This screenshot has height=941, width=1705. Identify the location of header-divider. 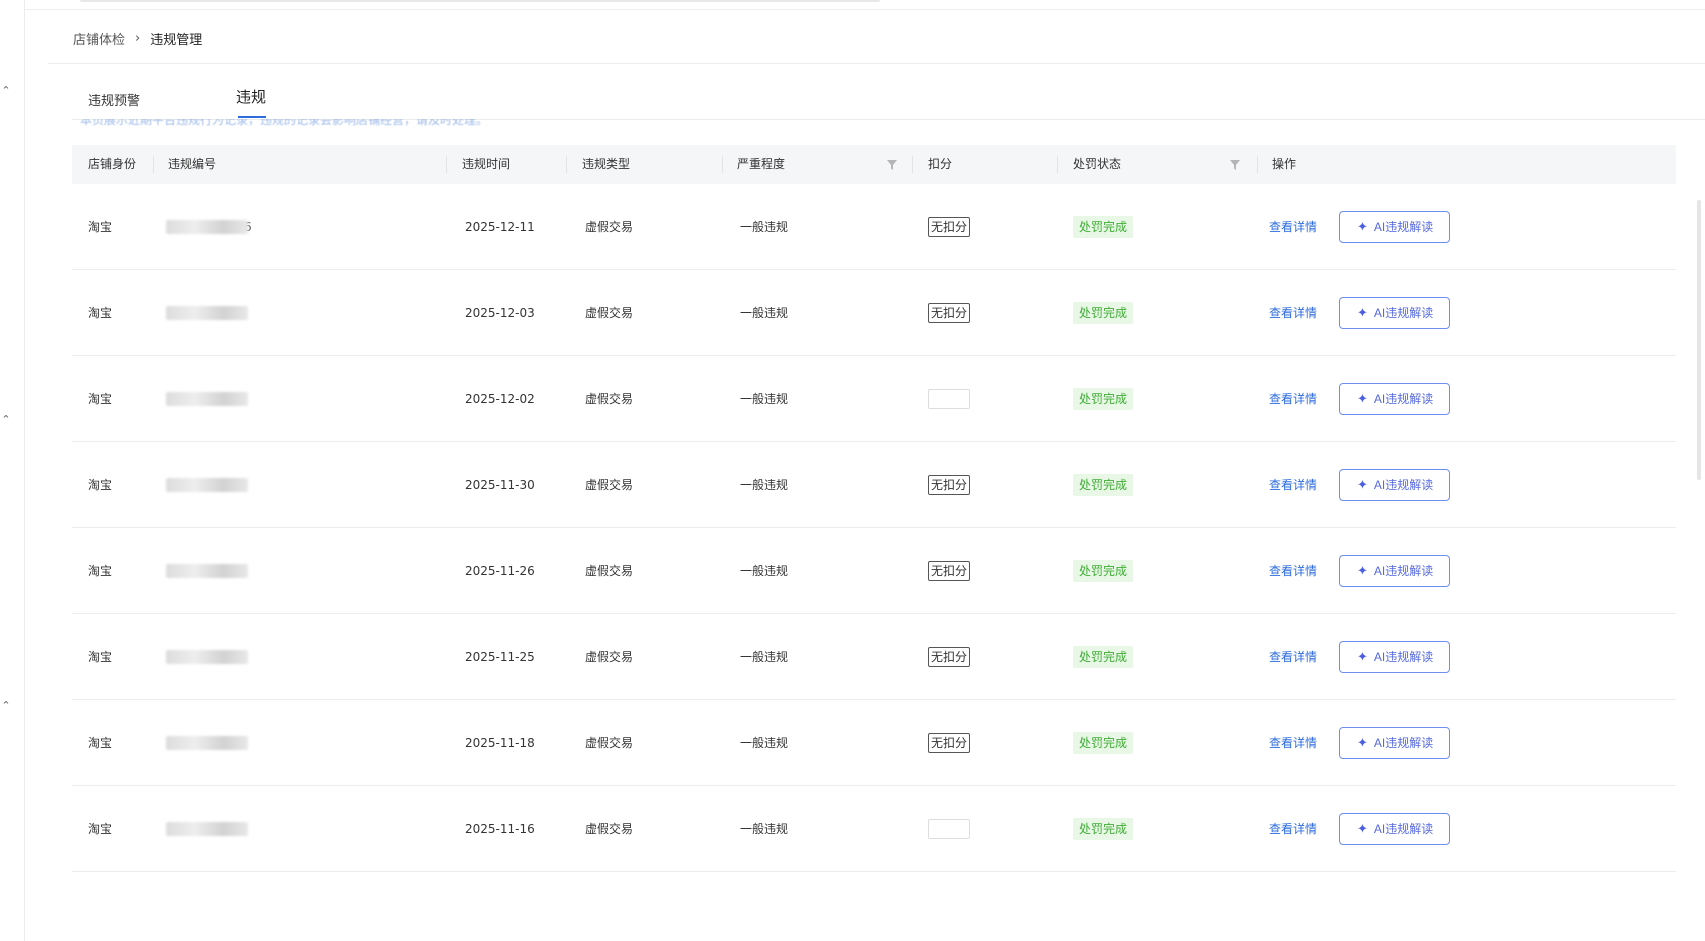
(864, 9).